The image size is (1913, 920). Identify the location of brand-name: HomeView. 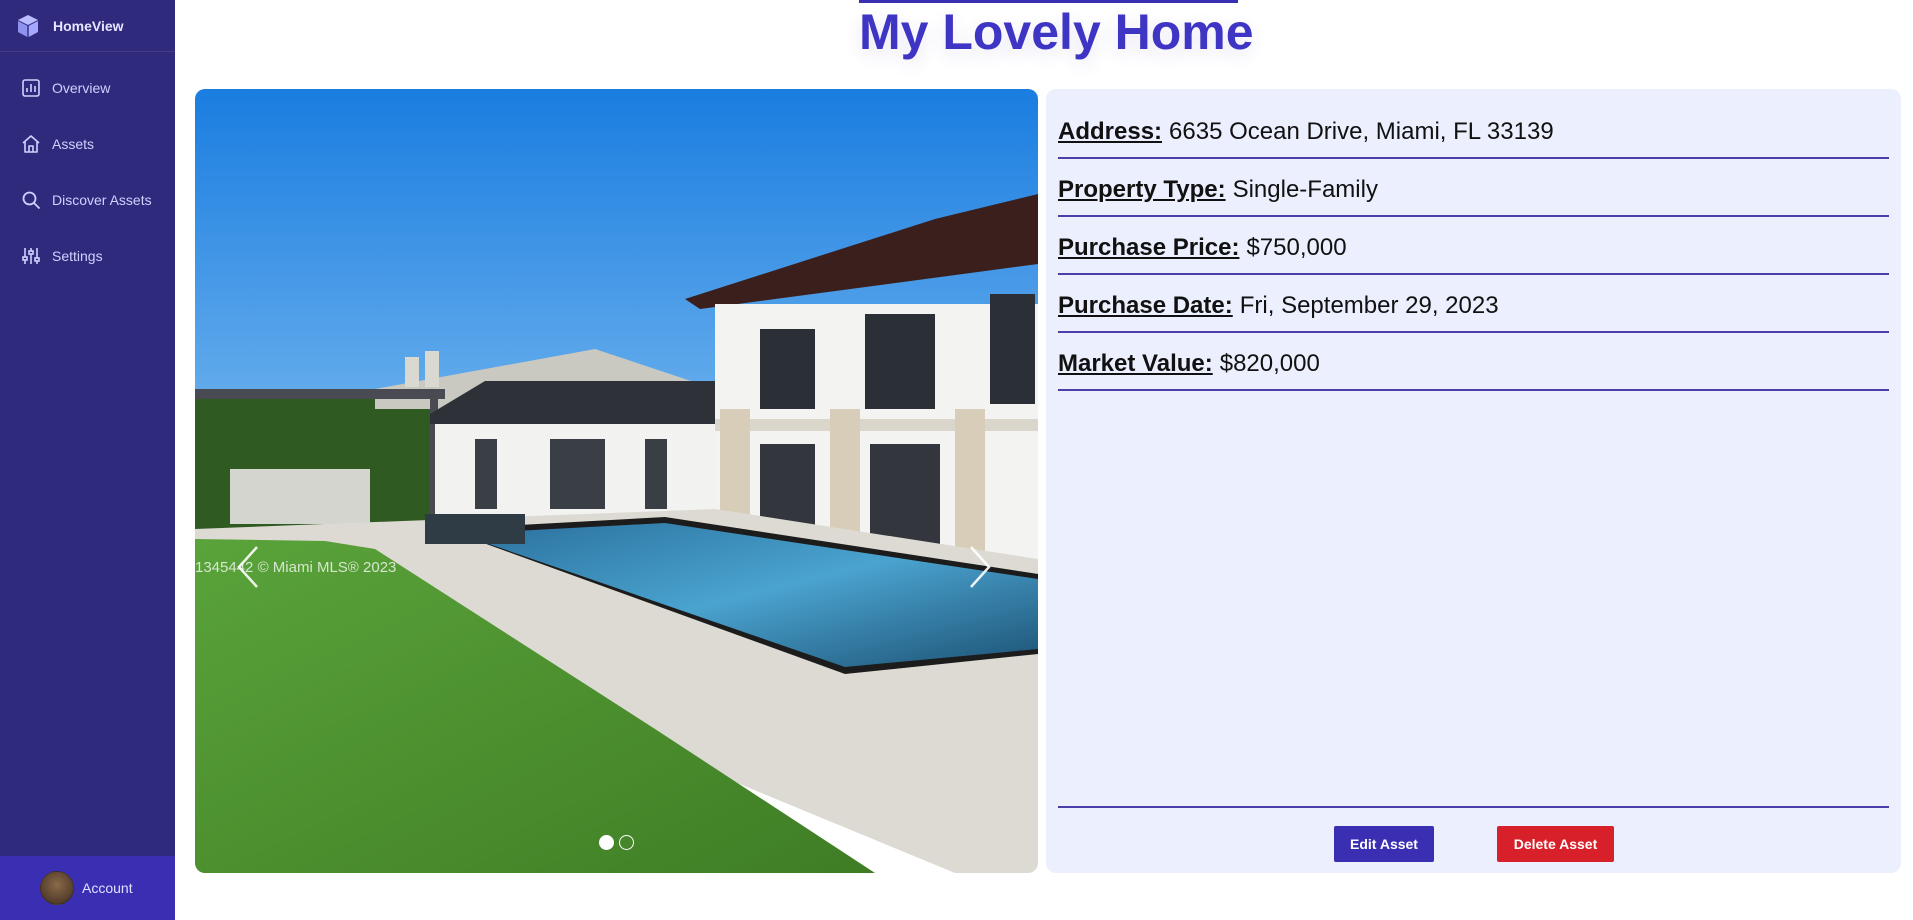
(88, 25).